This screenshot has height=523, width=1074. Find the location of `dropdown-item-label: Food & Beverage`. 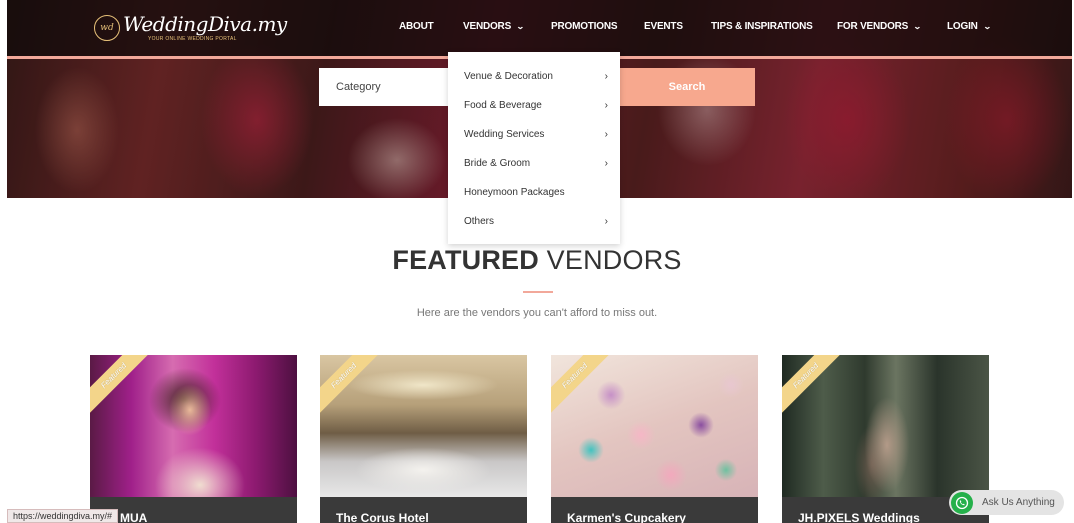

dropdown-item-label: Food & Beverage is located at coordinates (503, 105).